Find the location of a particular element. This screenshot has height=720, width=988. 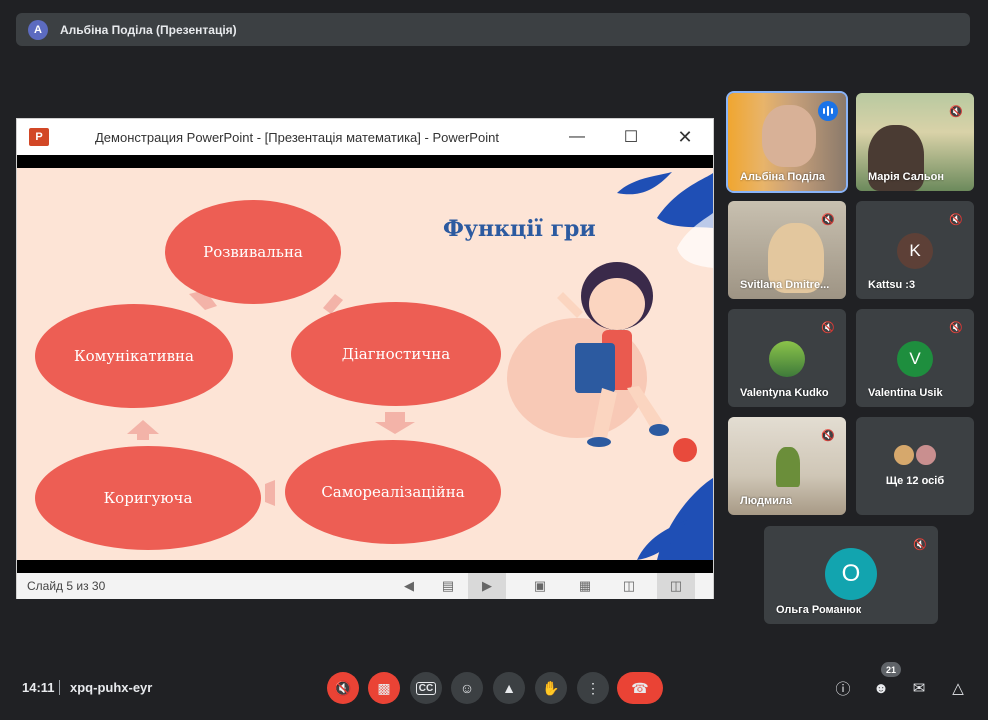

activities-button: △ is located at coordinates (958, 688).